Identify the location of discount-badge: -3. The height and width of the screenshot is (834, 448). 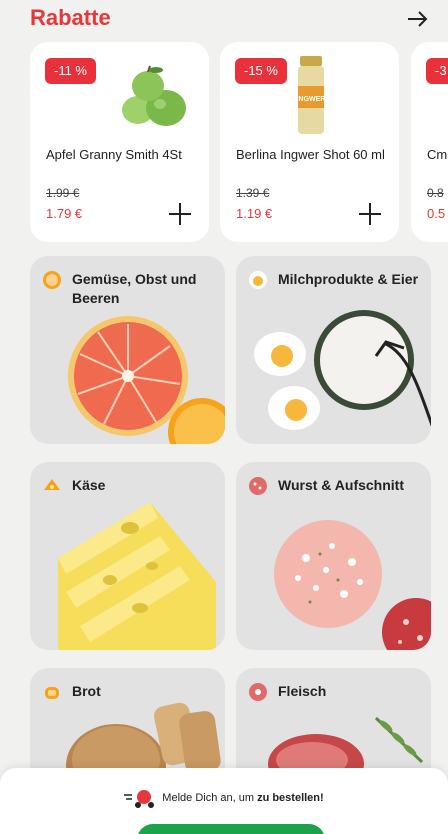
(437, 71).